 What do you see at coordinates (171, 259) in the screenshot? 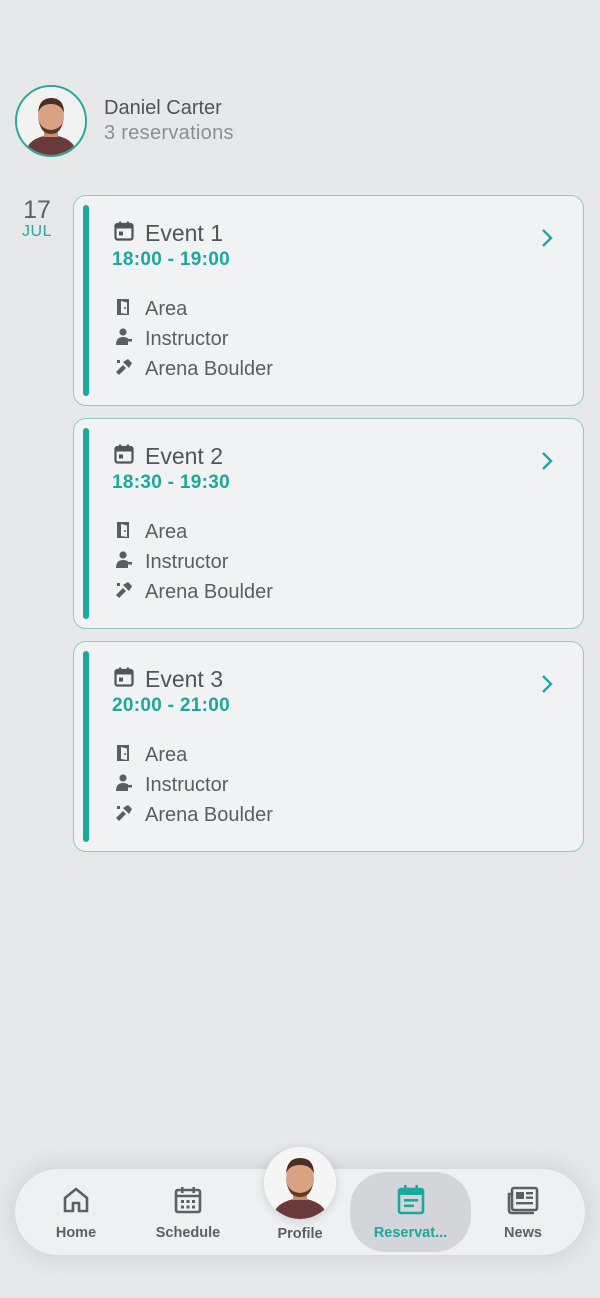
I see `event-time: 18:00 - 19:00` at bounding box center [171, 259].